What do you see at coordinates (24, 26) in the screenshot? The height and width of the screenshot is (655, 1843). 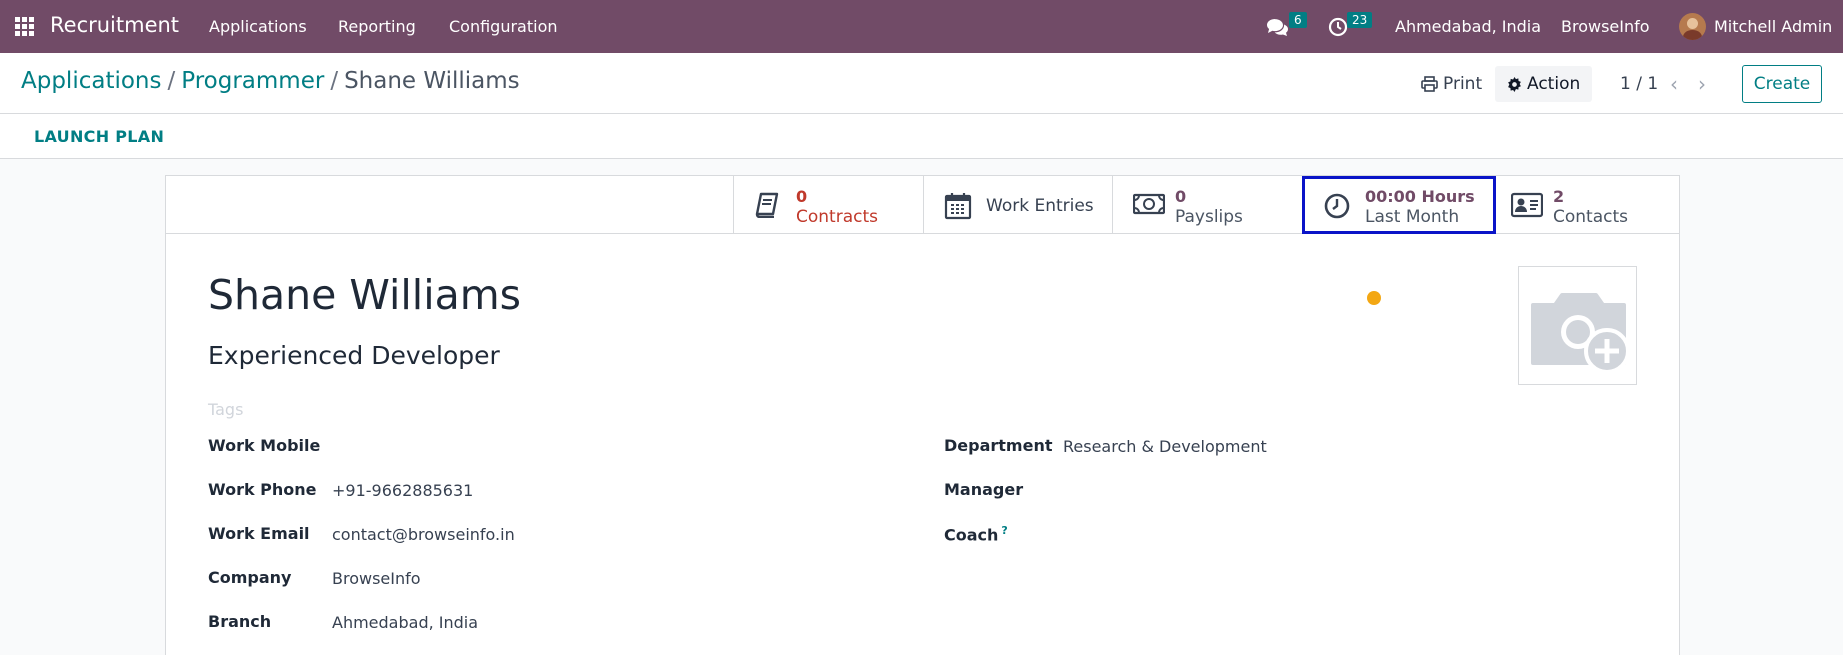 I see `apps-grid-icon` at bounding box center [24, 26].